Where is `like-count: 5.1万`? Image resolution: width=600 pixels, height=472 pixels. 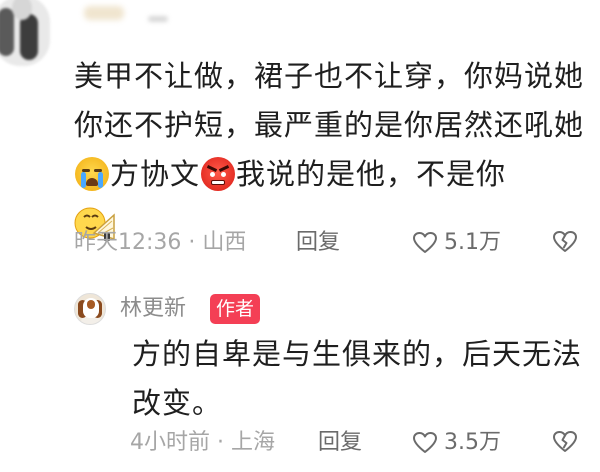
like-count: 5.1万 is located at coordinates (472, 242).